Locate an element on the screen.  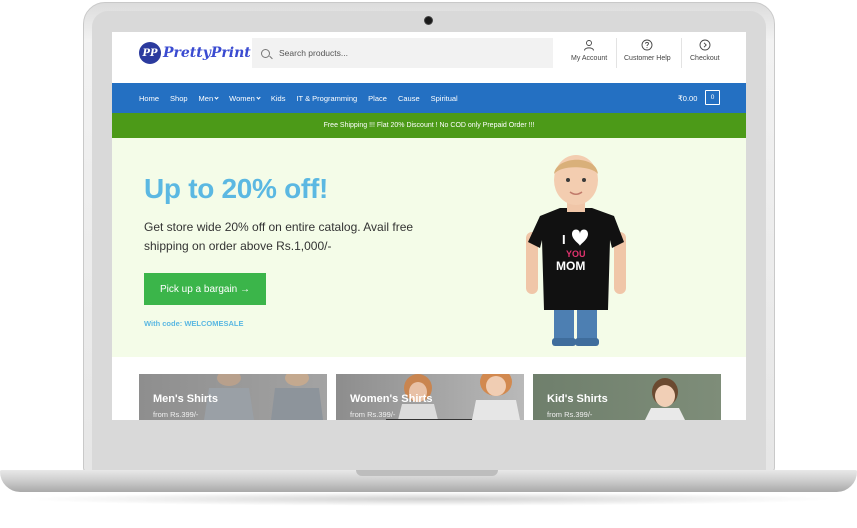
laptop-shadow is located at coordinates (428, 499).